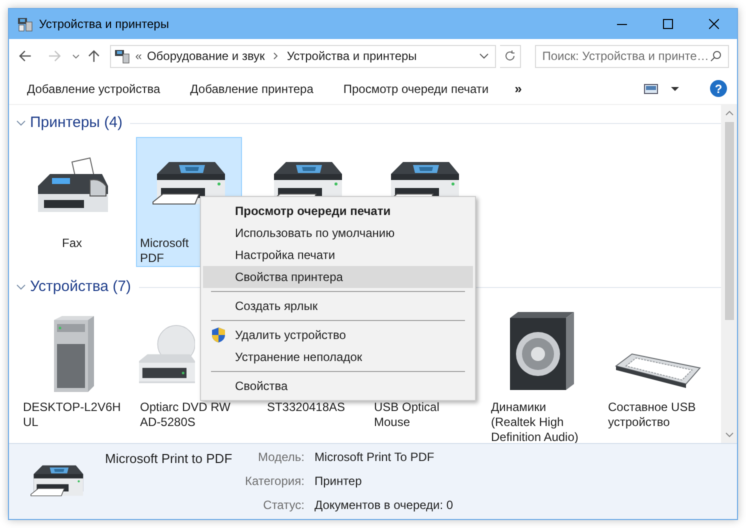  What do you see at coordinates (274, 482) in the screenshot?
I see `detail-label: Категория:` at bounding box center [274, 482].